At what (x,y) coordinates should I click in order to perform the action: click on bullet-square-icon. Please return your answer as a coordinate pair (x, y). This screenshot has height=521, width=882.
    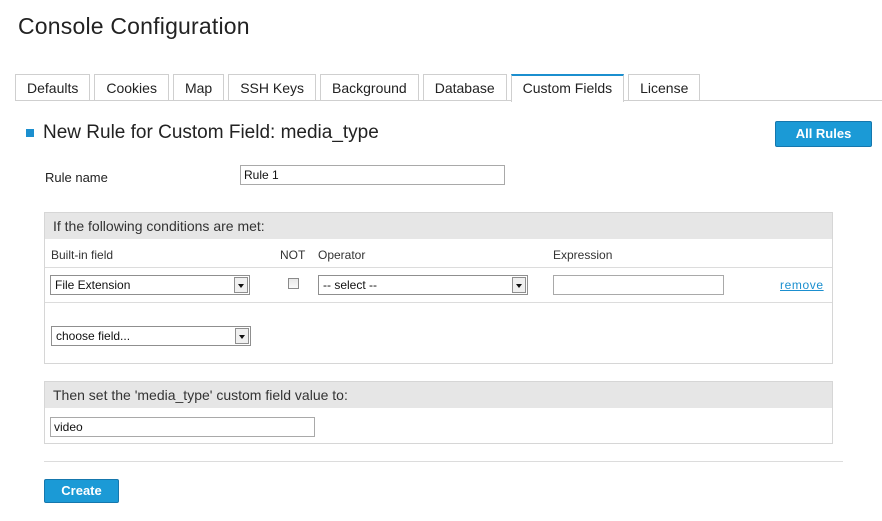
    Looking at the image, I should click on (30, 133).